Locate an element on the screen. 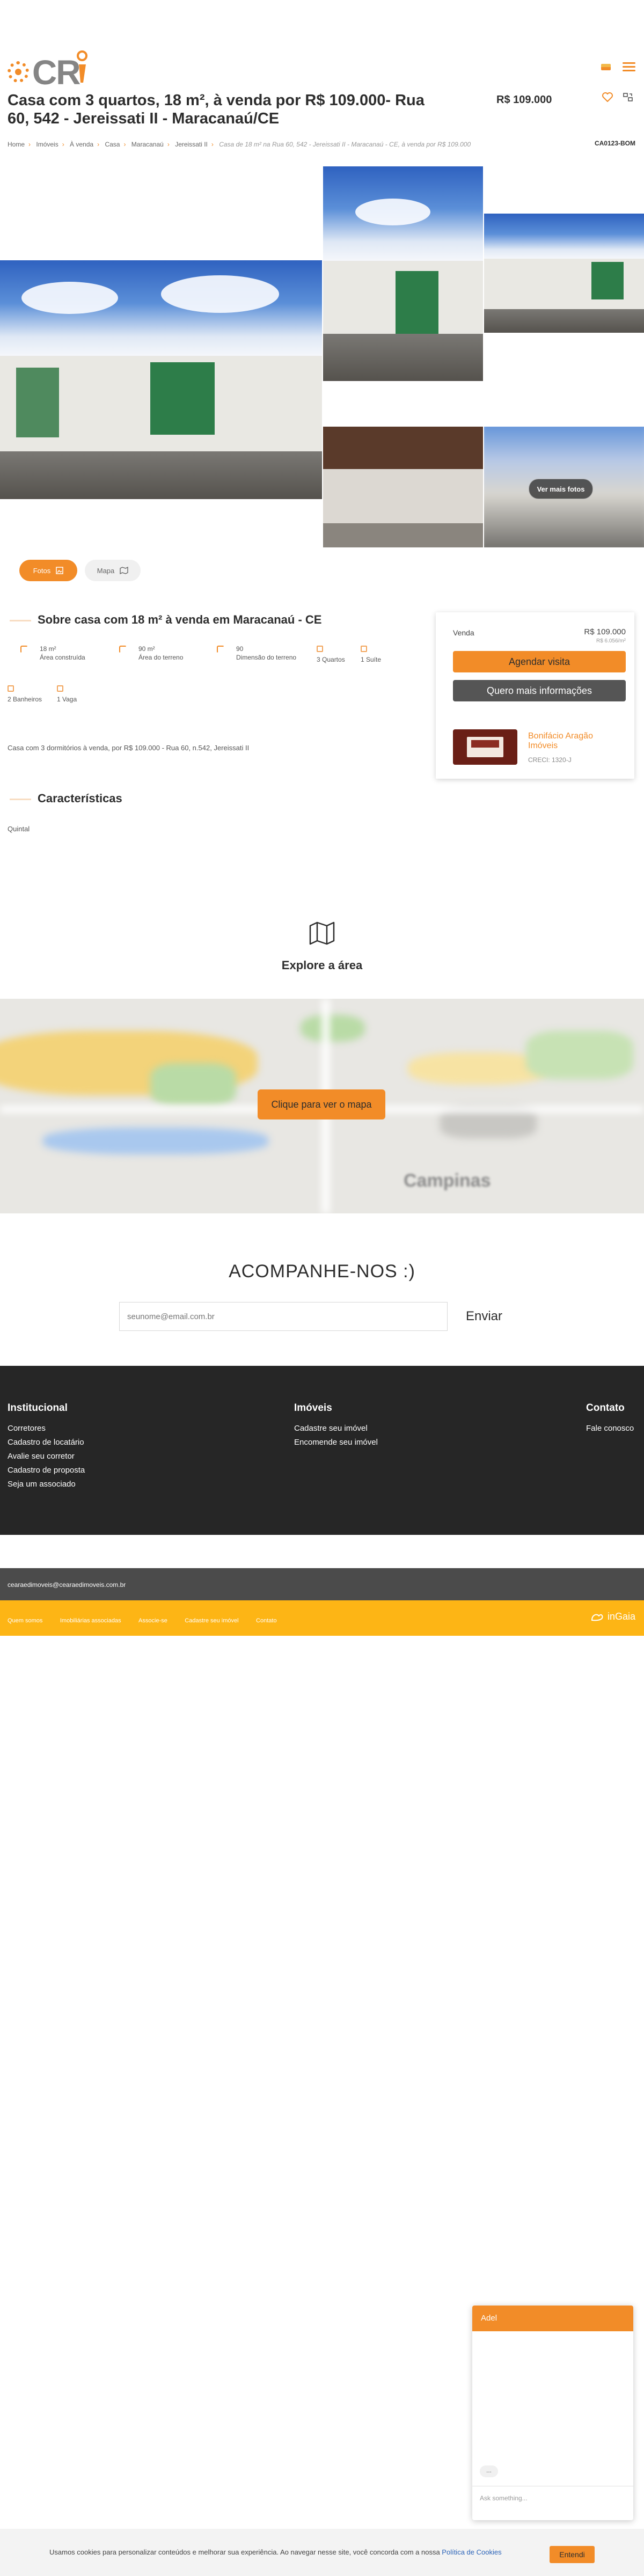  newsletter-email-input is located at coordinates (283, 1316).